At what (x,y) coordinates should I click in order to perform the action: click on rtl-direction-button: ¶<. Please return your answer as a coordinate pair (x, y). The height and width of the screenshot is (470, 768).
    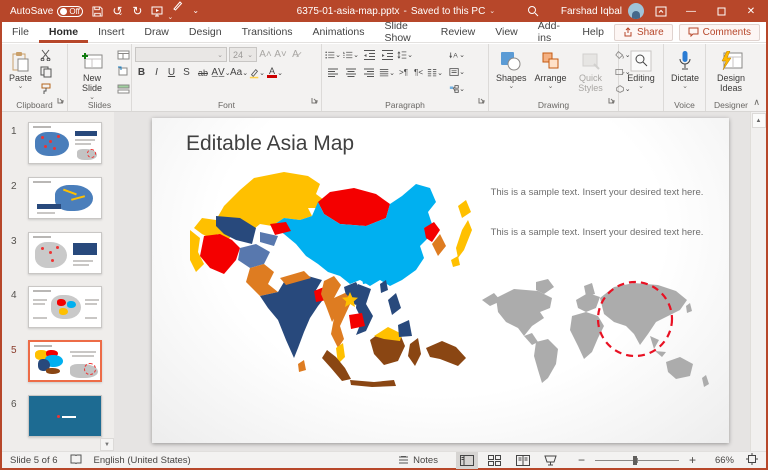
    Looking at the image, I should click on (418, 72).